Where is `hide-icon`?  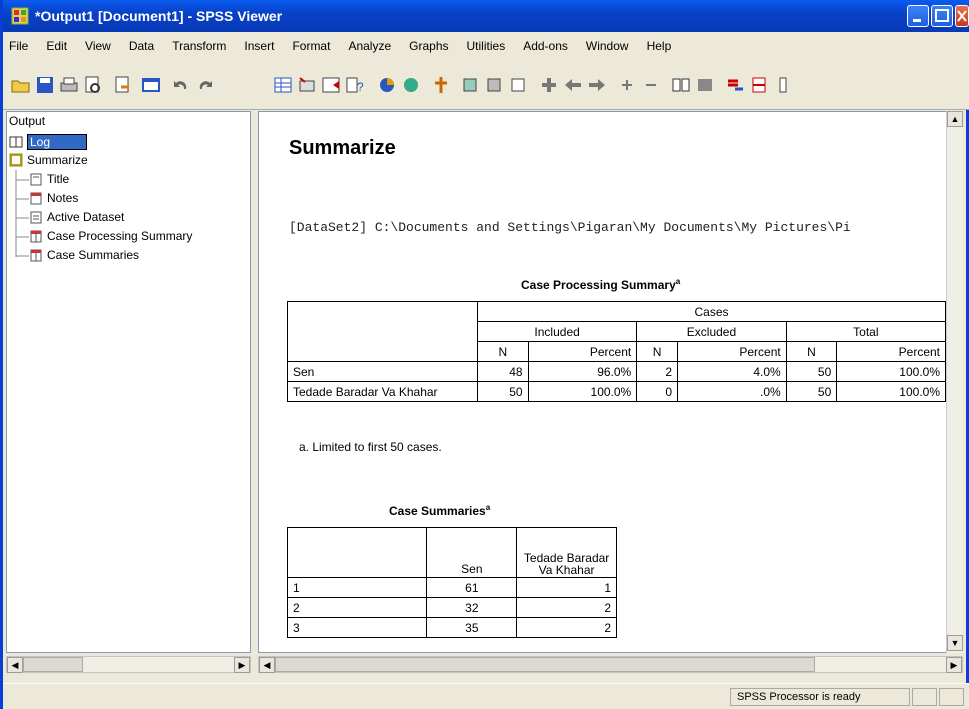
hide-icon is located at coordinates (705, 85).